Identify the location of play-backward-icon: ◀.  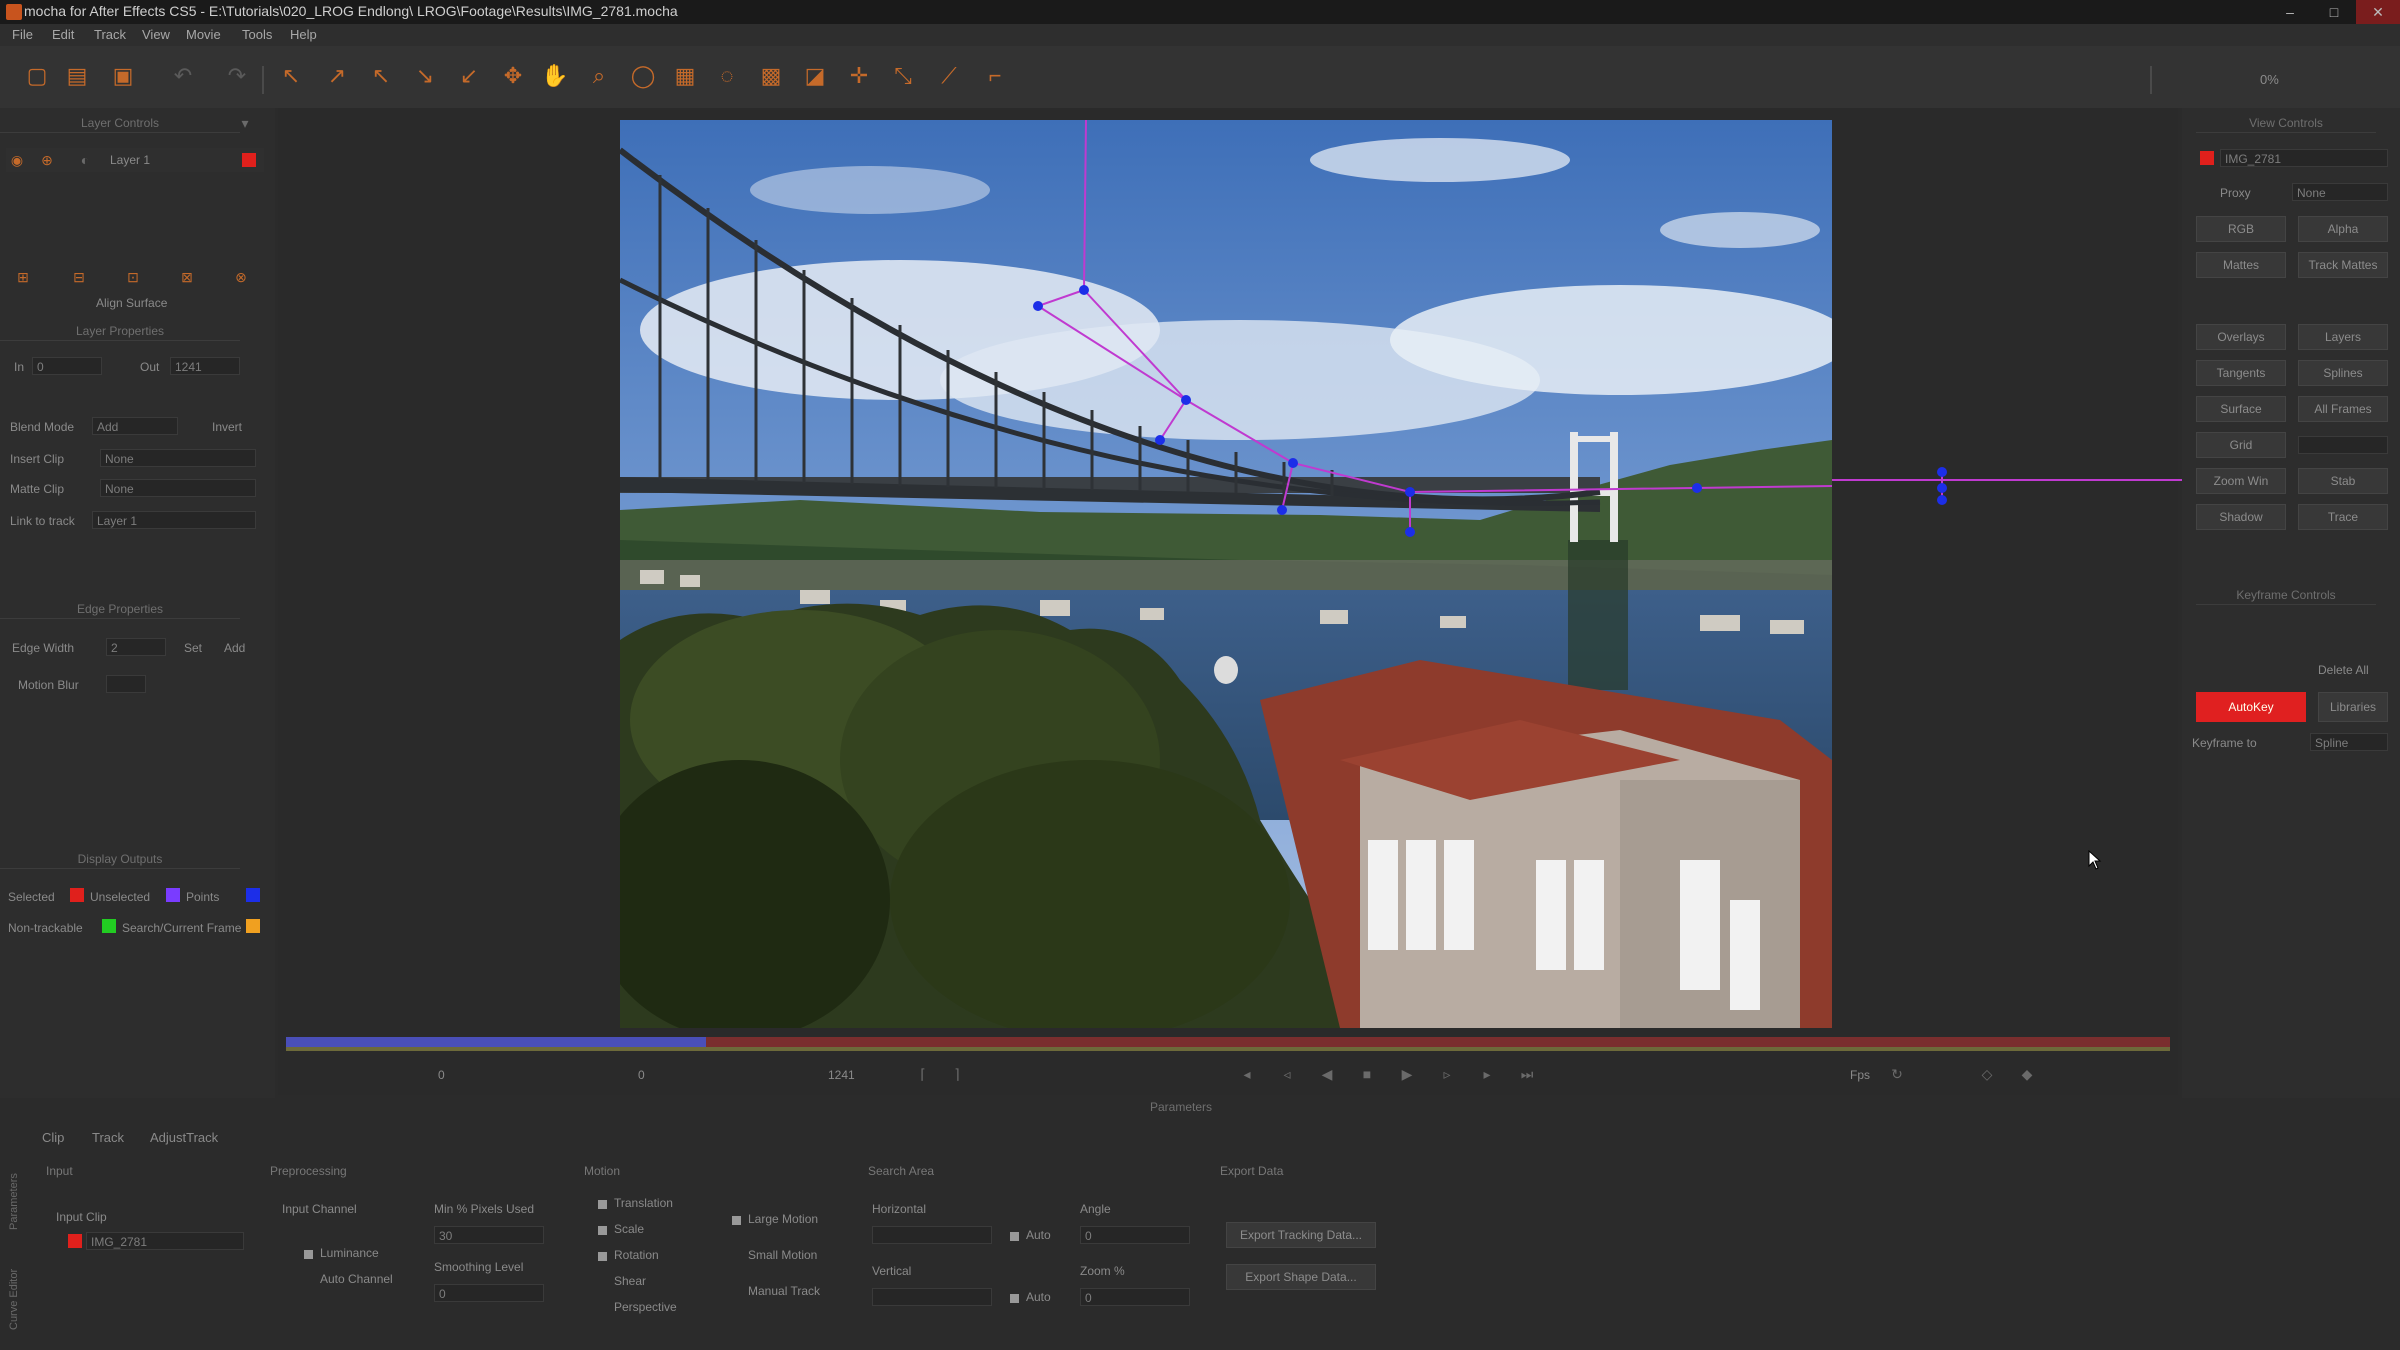
(1327, 1074).